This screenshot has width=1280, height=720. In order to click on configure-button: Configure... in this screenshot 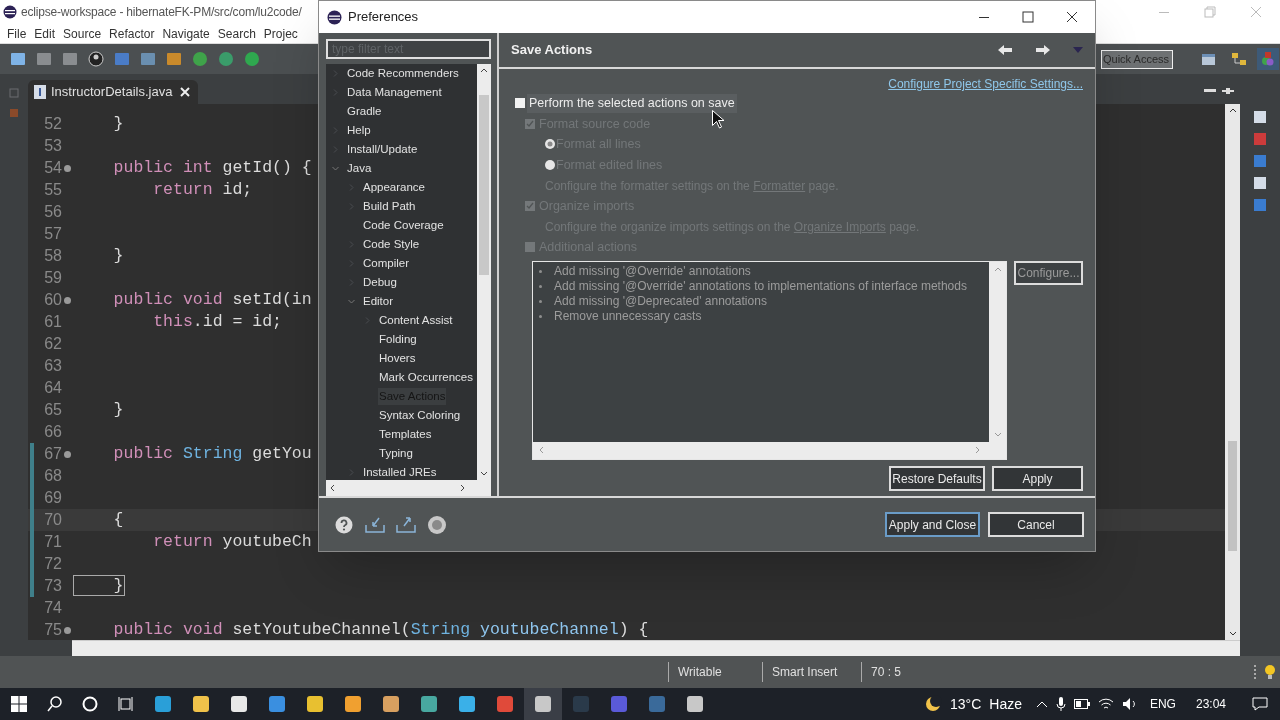, I will do `click(1048, 272)`.